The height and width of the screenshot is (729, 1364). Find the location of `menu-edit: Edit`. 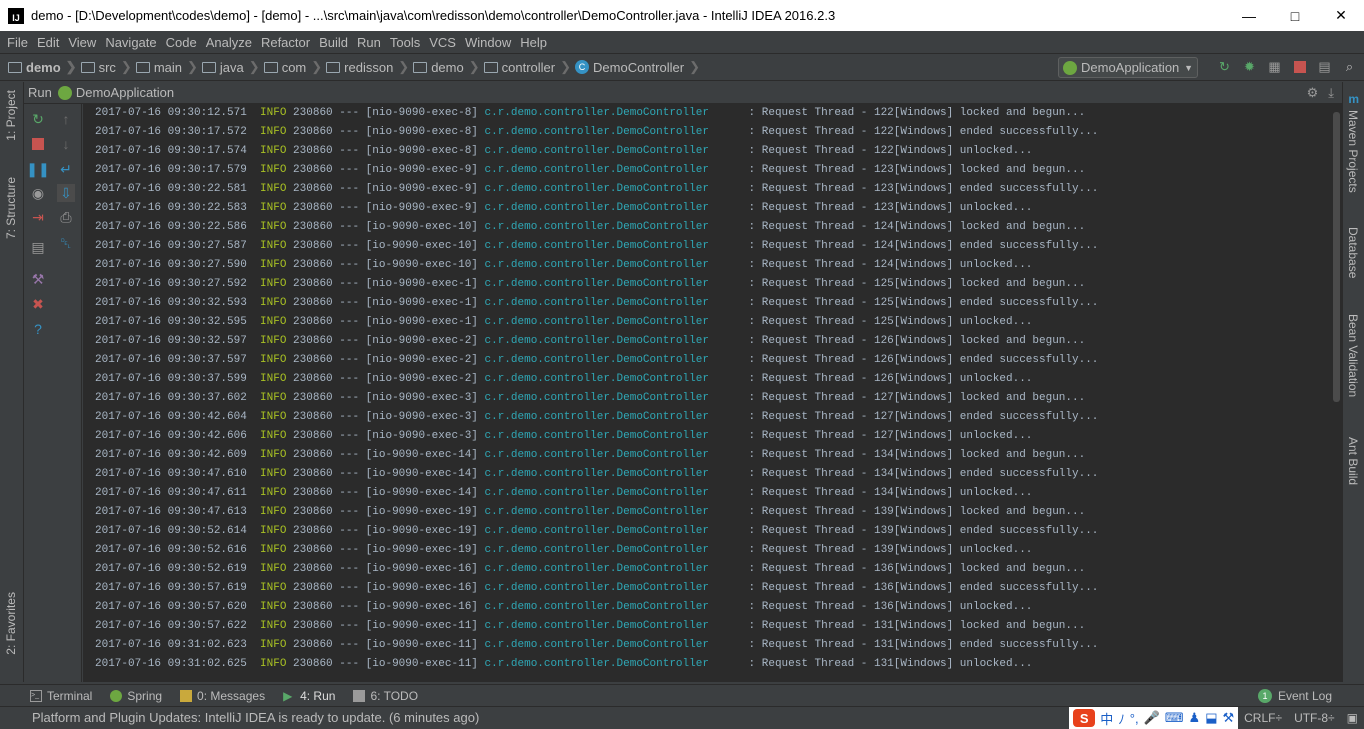

menu-edit: Edit is located at coordinates (49, 42).